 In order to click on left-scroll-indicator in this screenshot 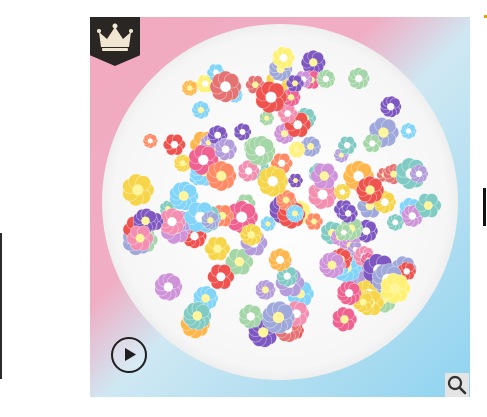, I will do `click(1, 306)`.